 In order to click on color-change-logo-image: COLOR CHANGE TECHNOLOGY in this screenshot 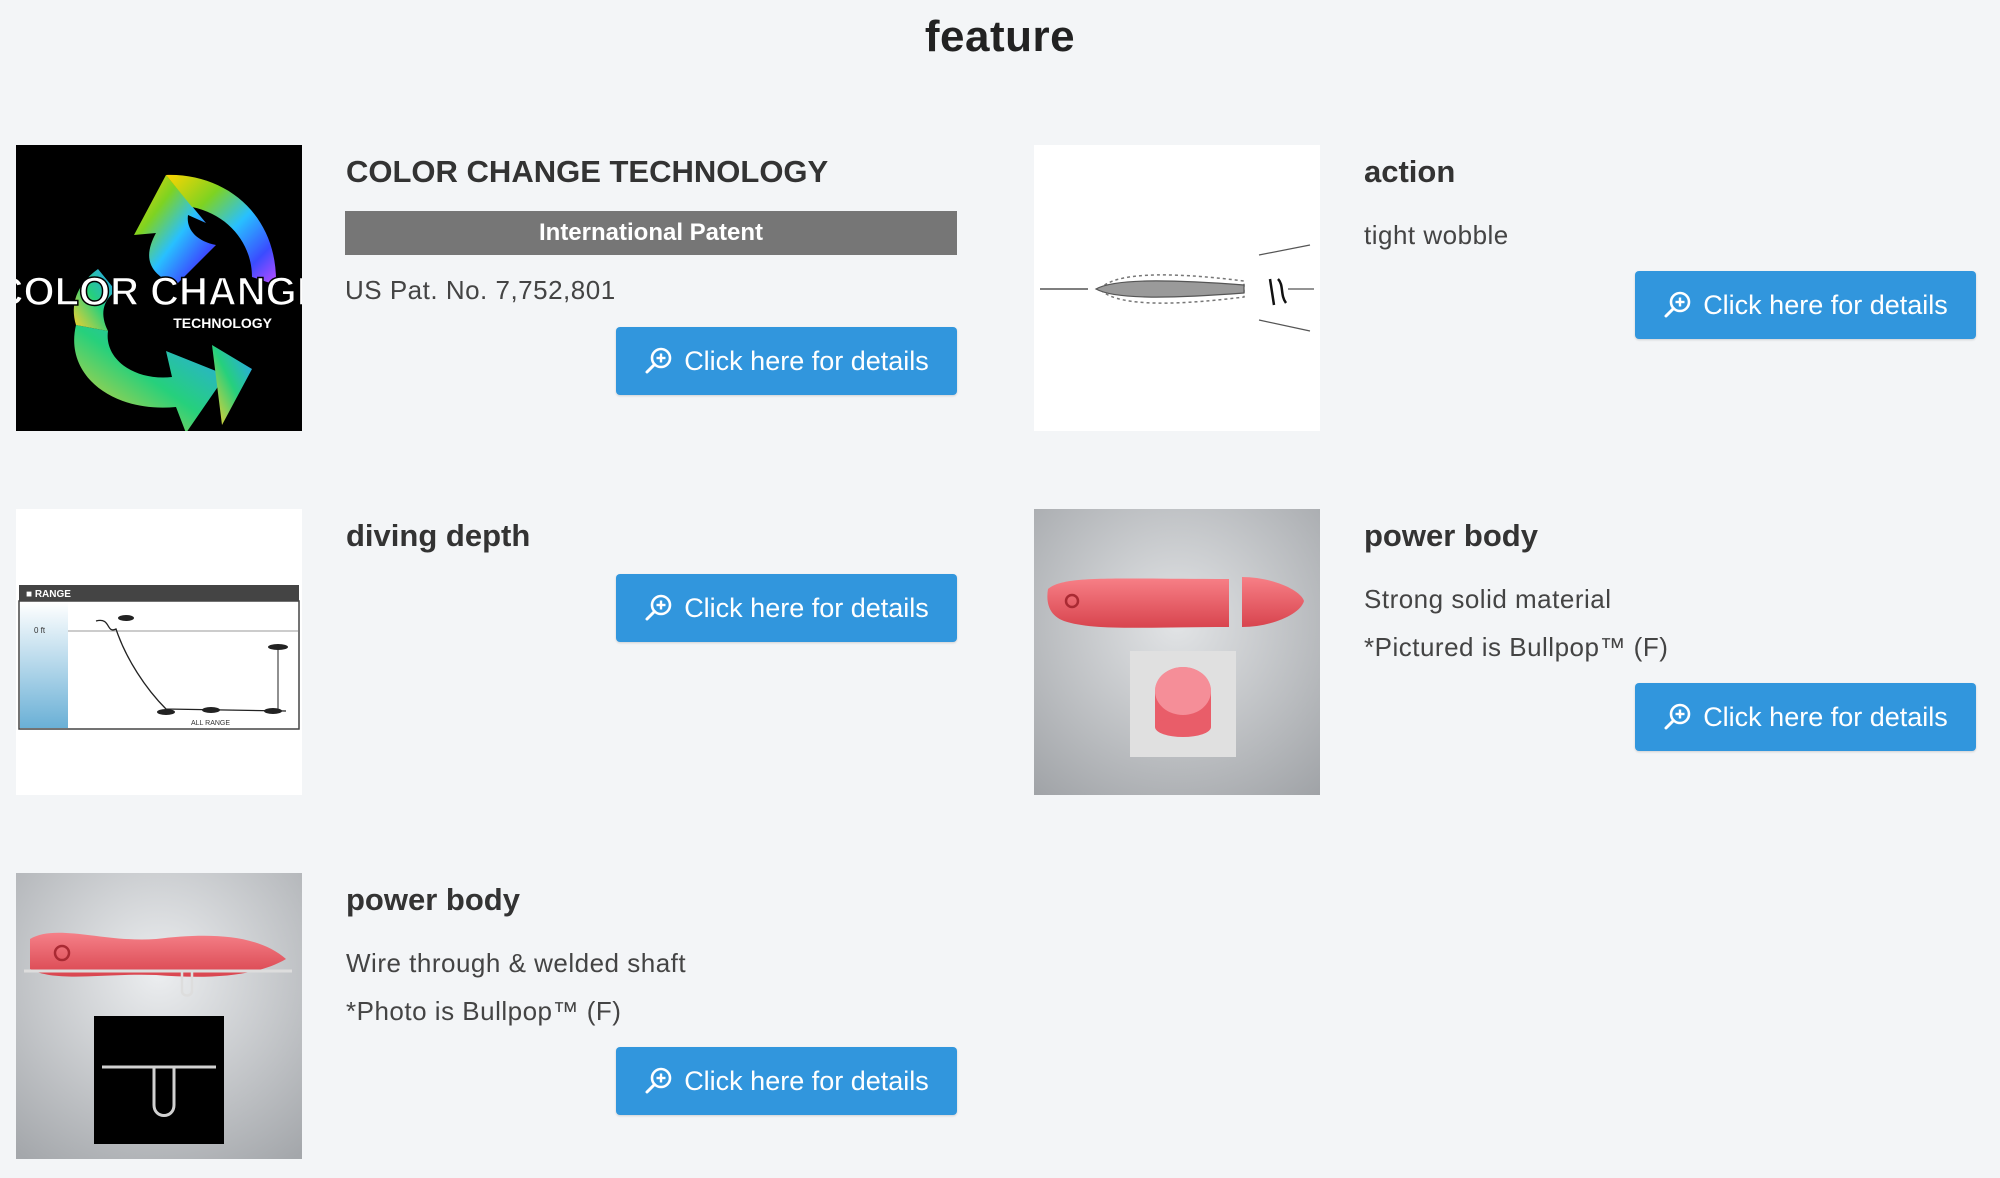, I will do `click(159, 288)`.